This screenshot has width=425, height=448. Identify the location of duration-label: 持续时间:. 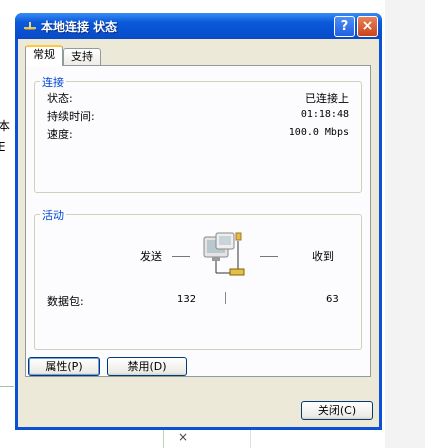
(71, 116).